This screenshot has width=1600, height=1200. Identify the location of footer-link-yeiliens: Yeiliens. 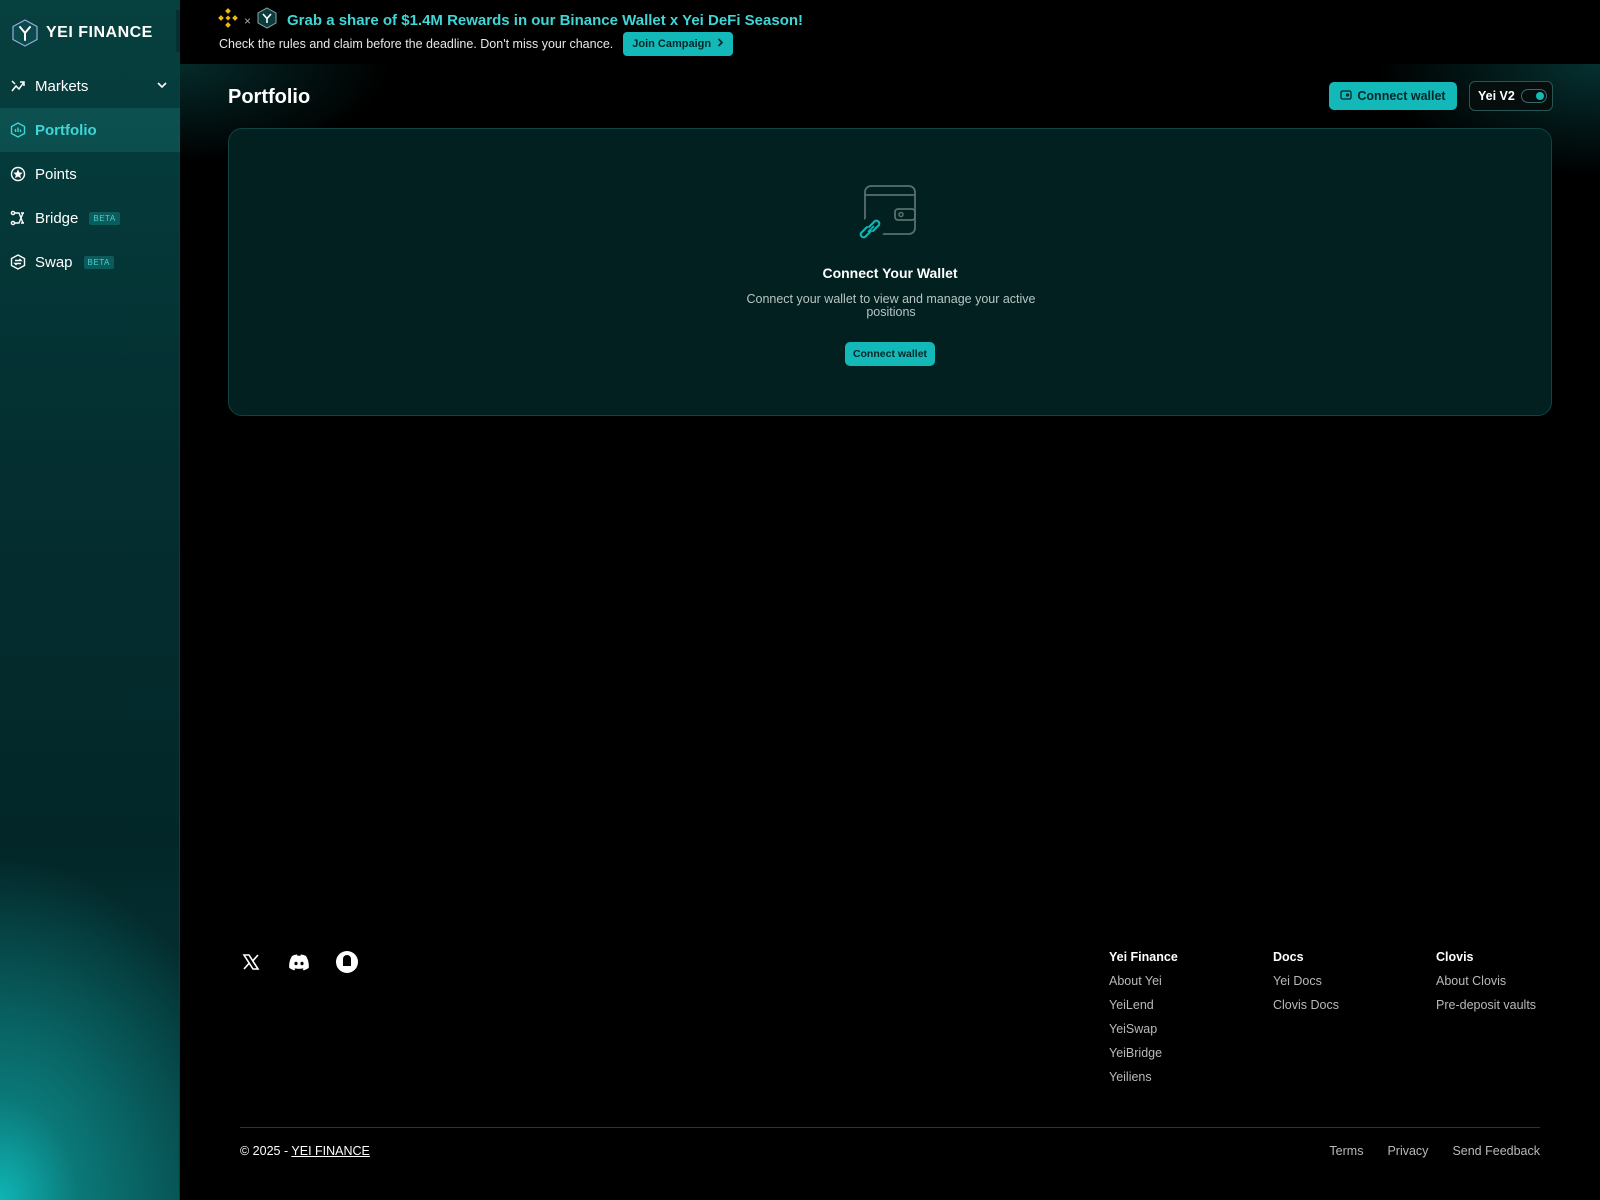
(1143, 1077).